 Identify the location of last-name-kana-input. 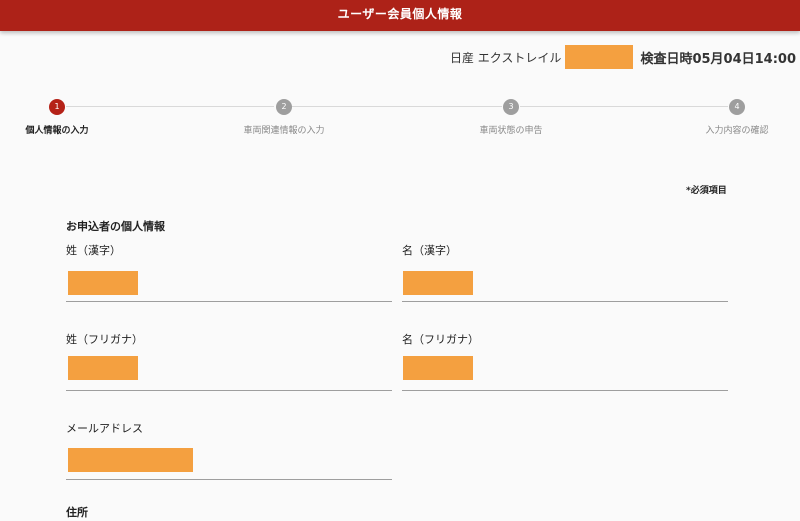
(103, 368).